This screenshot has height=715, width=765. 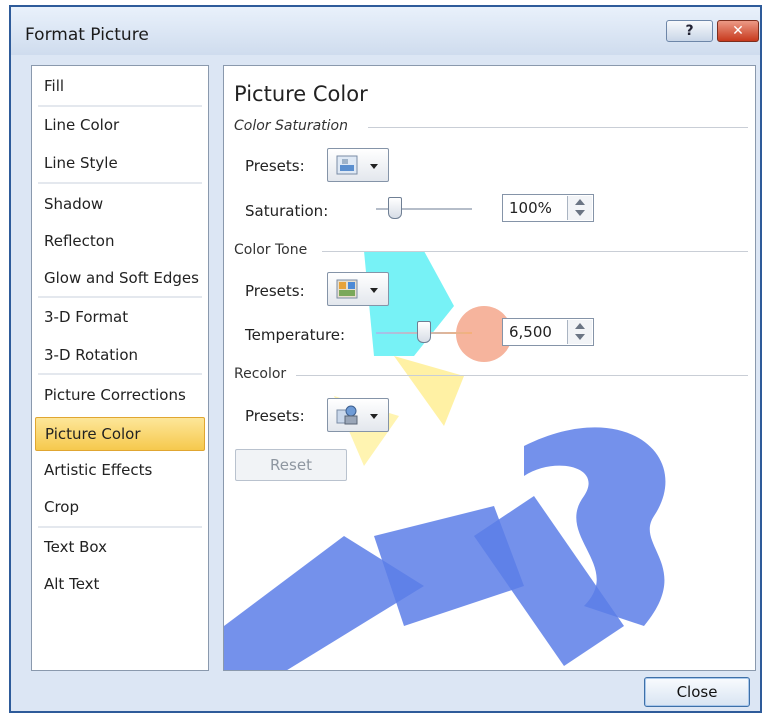 What do you see at coordinates (120, 470) in the screenshot?
I see `nav-item-artistic-effects: Artistic Effects` at bounding box center [120, 470].